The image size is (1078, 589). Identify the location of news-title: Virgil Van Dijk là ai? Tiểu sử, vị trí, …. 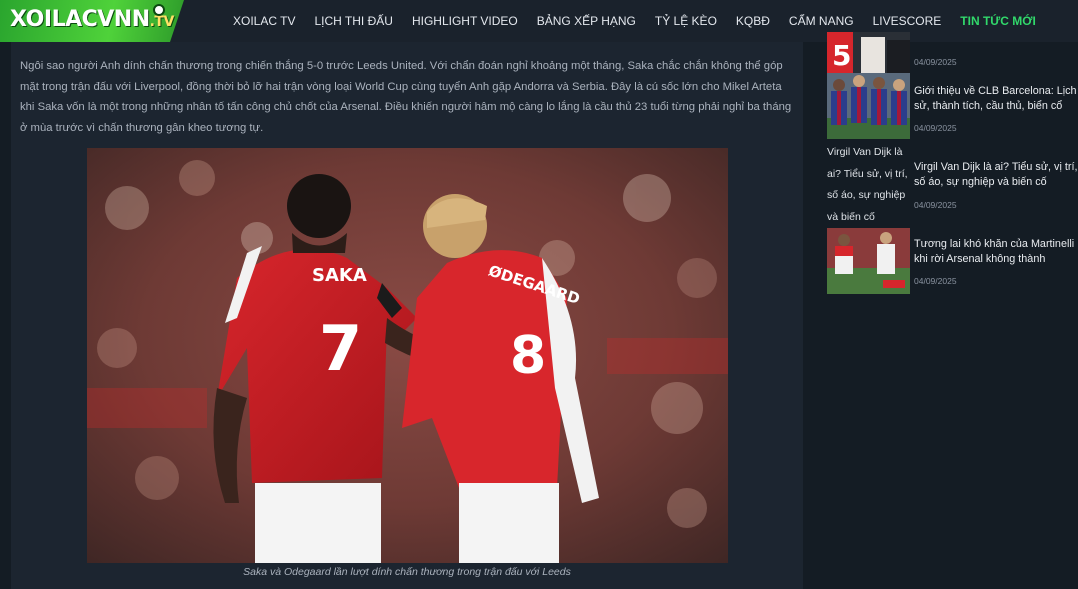
(996, 175).